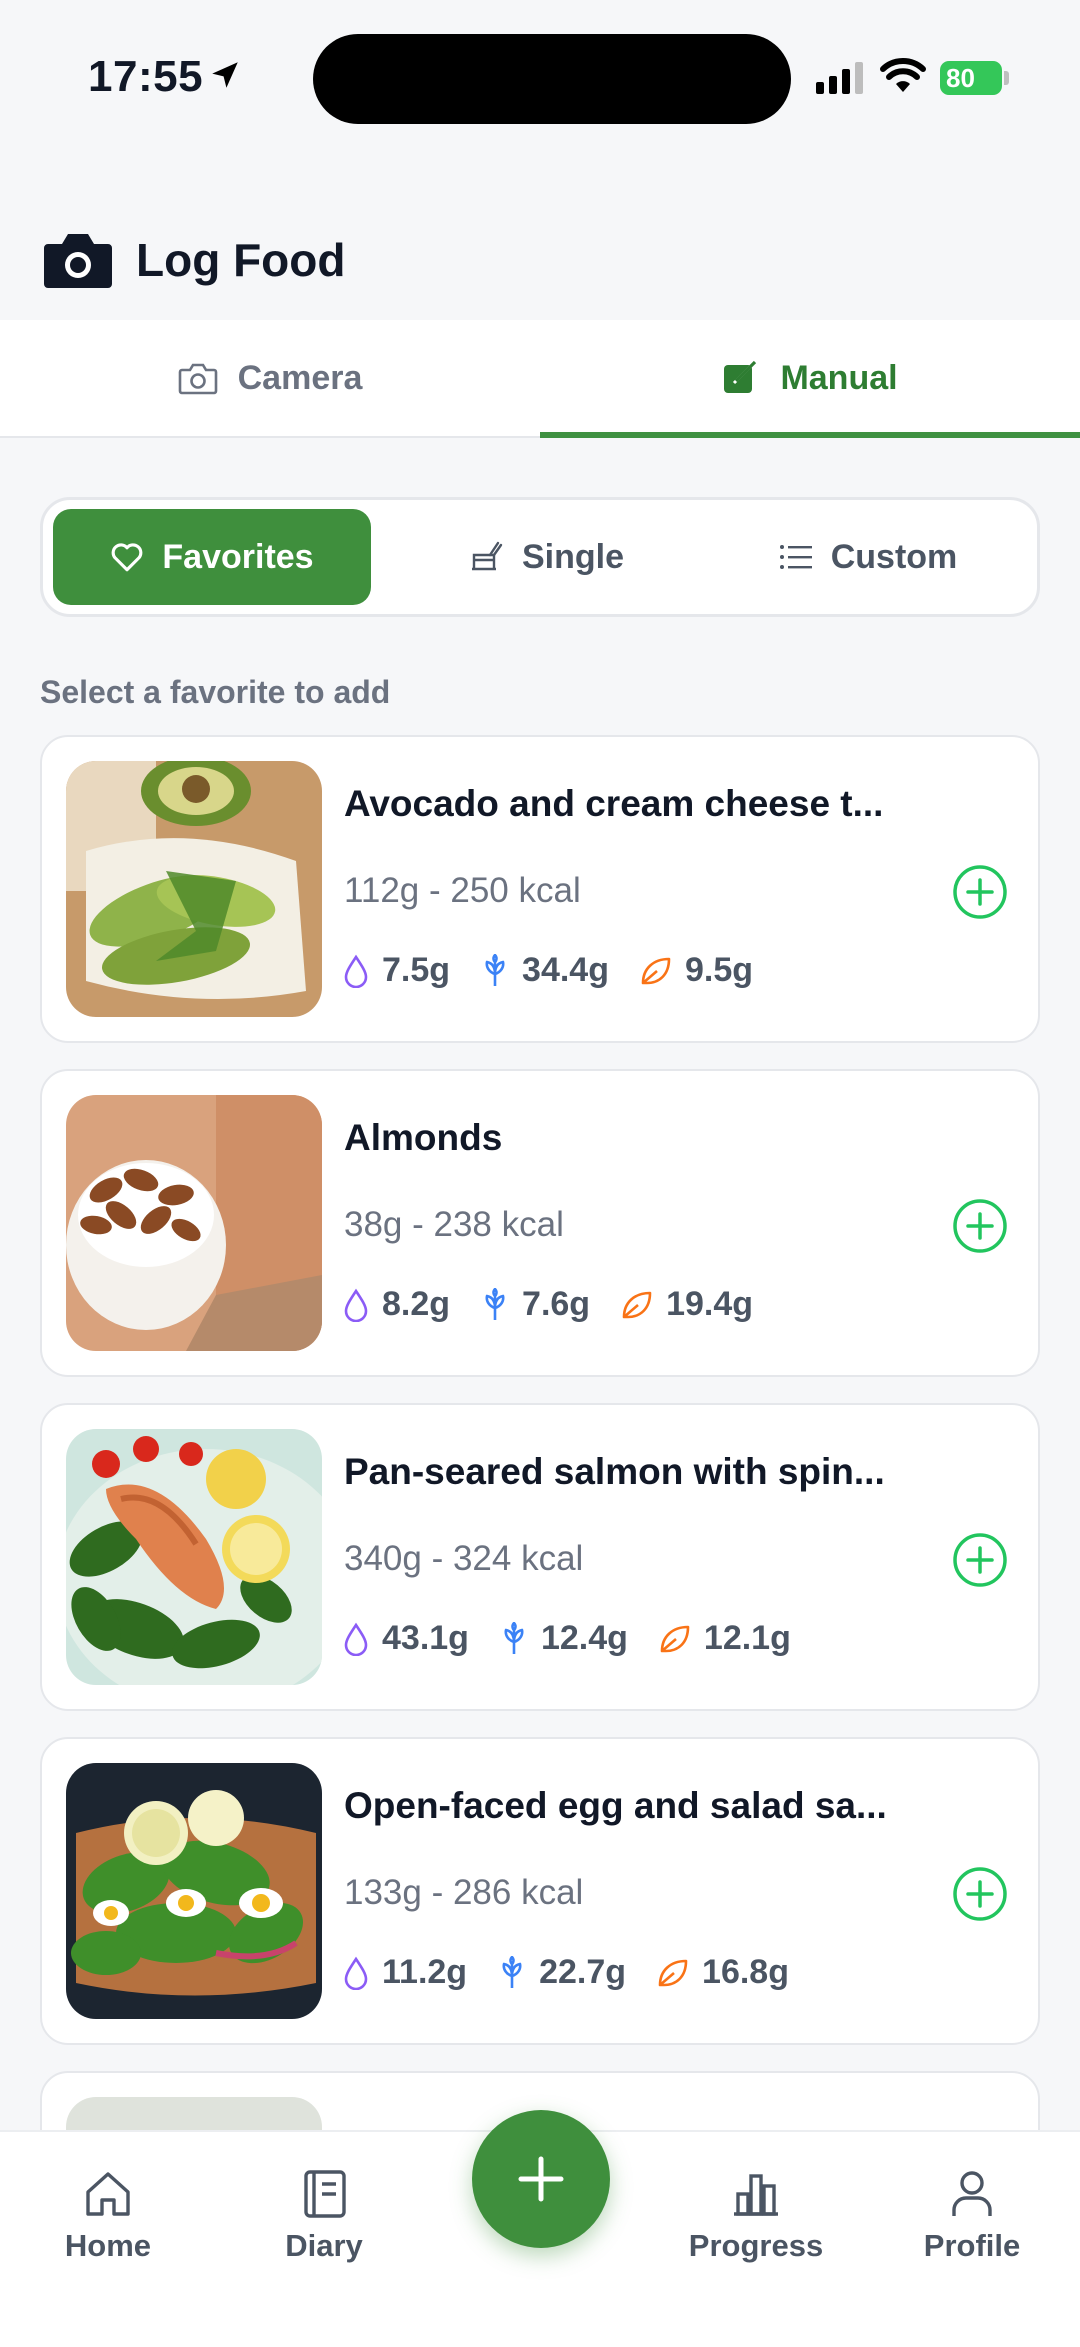 This screenshot has height=2347, width=1080. Describe the element at coordinates (194, 1891) in the screenshot. I see `food-thumbnail-egg-salad` at that location.